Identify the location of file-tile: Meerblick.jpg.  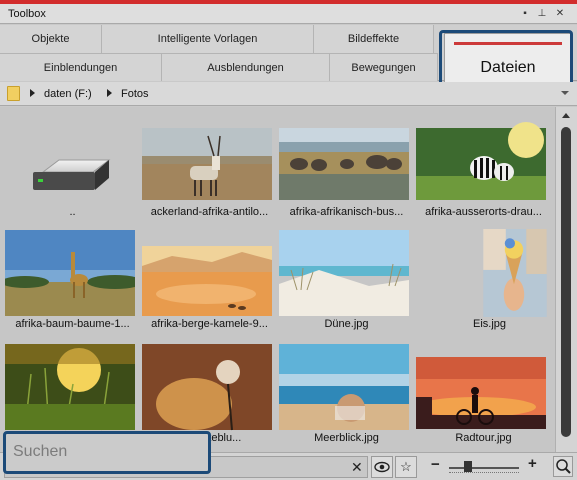
(346, 394).